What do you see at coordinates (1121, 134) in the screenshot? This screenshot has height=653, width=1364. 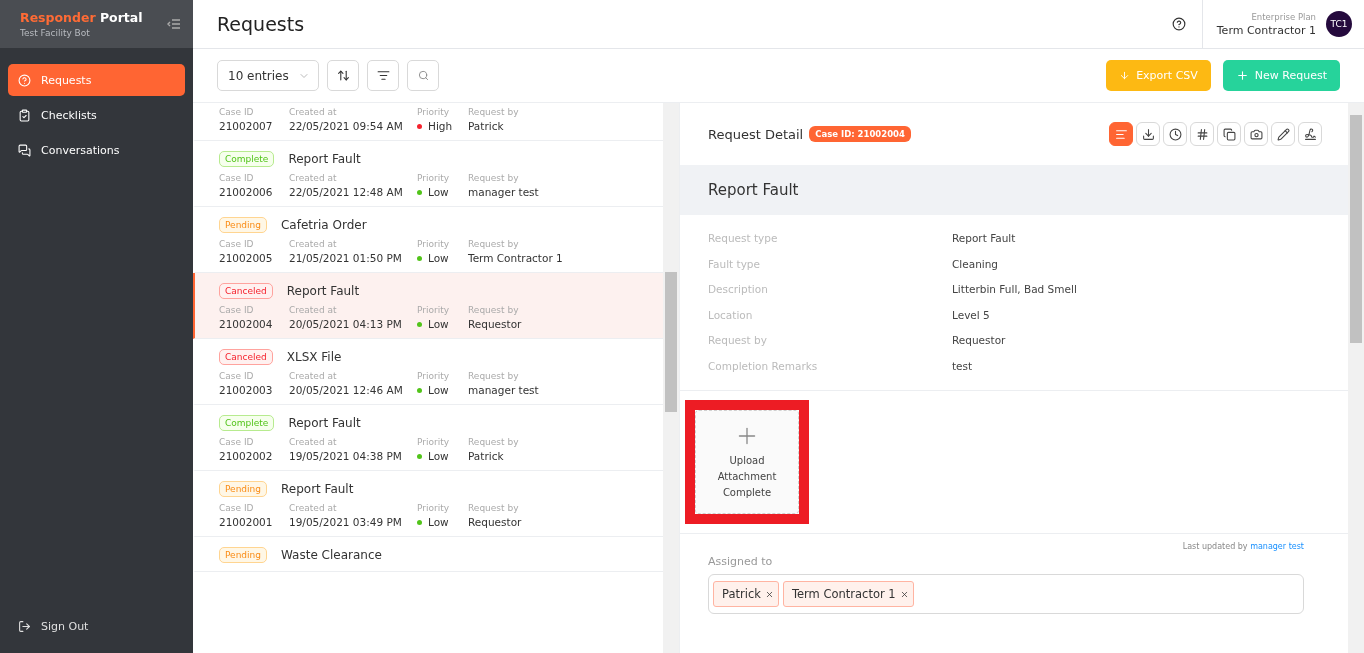 I see `lines-icon` at bounding box center [1121, 134].